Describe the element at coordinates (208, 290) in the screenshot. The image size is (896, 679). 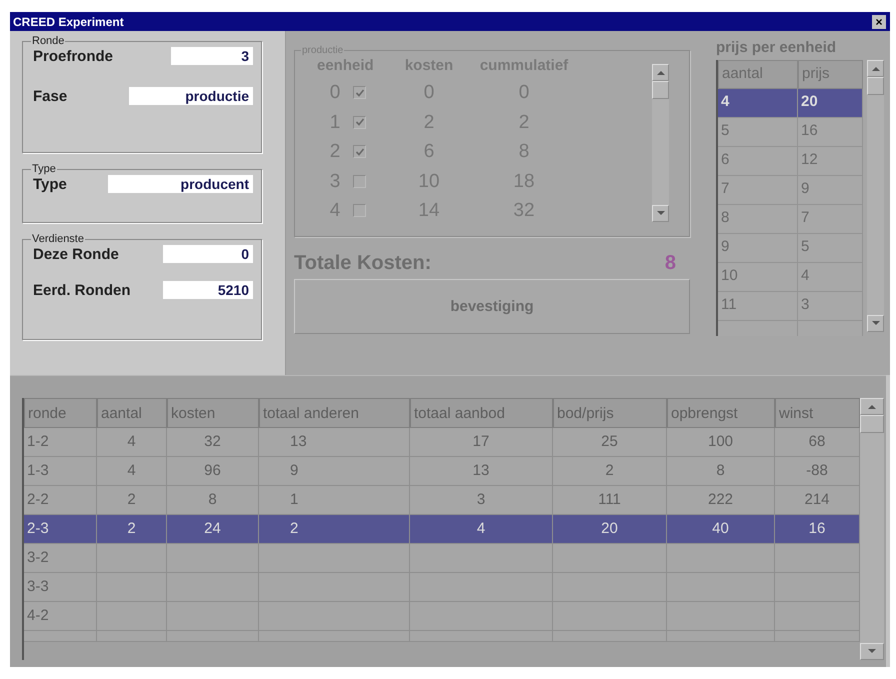
I see `value-field: 5210` at that location.